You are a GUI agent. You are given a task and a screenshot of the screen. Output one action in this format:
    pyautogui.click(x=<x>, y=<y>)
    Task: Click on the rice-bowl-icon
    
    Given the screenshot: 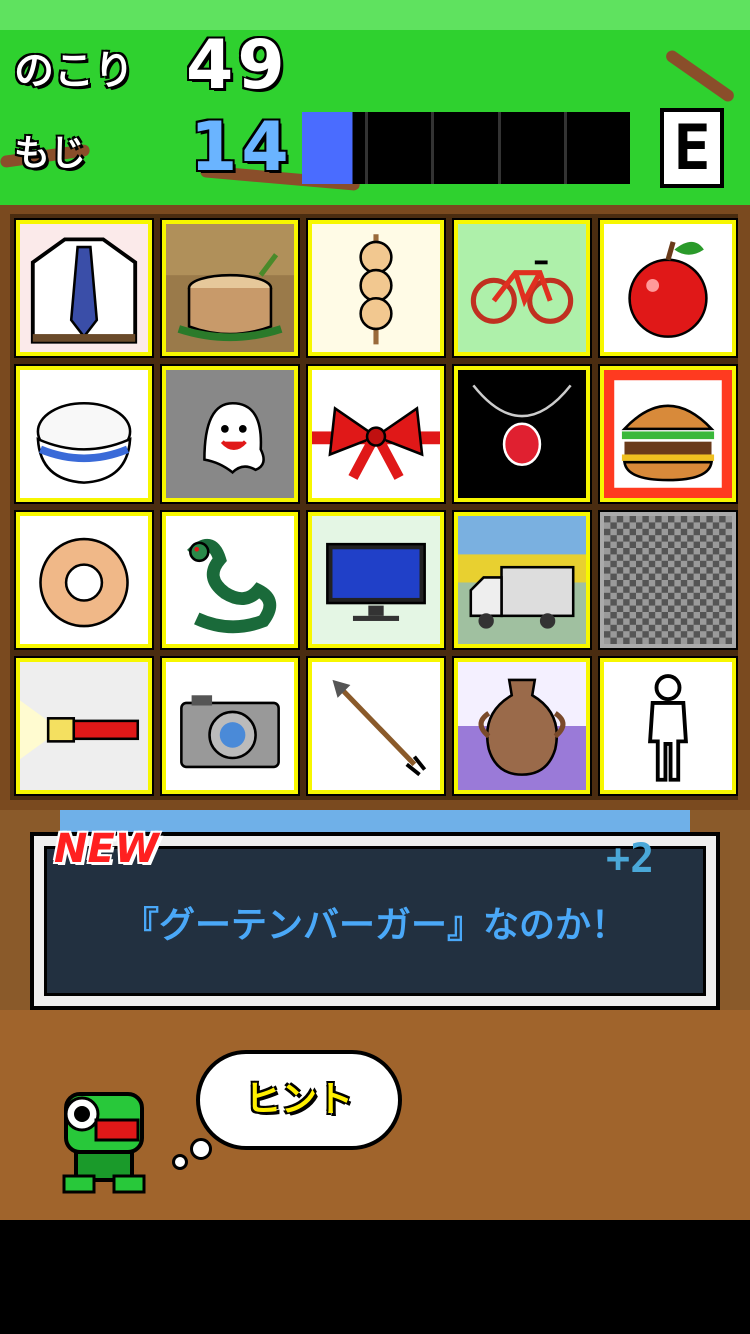 What is the action you would take?
    pyautogui.click(x=84, y=434)
    